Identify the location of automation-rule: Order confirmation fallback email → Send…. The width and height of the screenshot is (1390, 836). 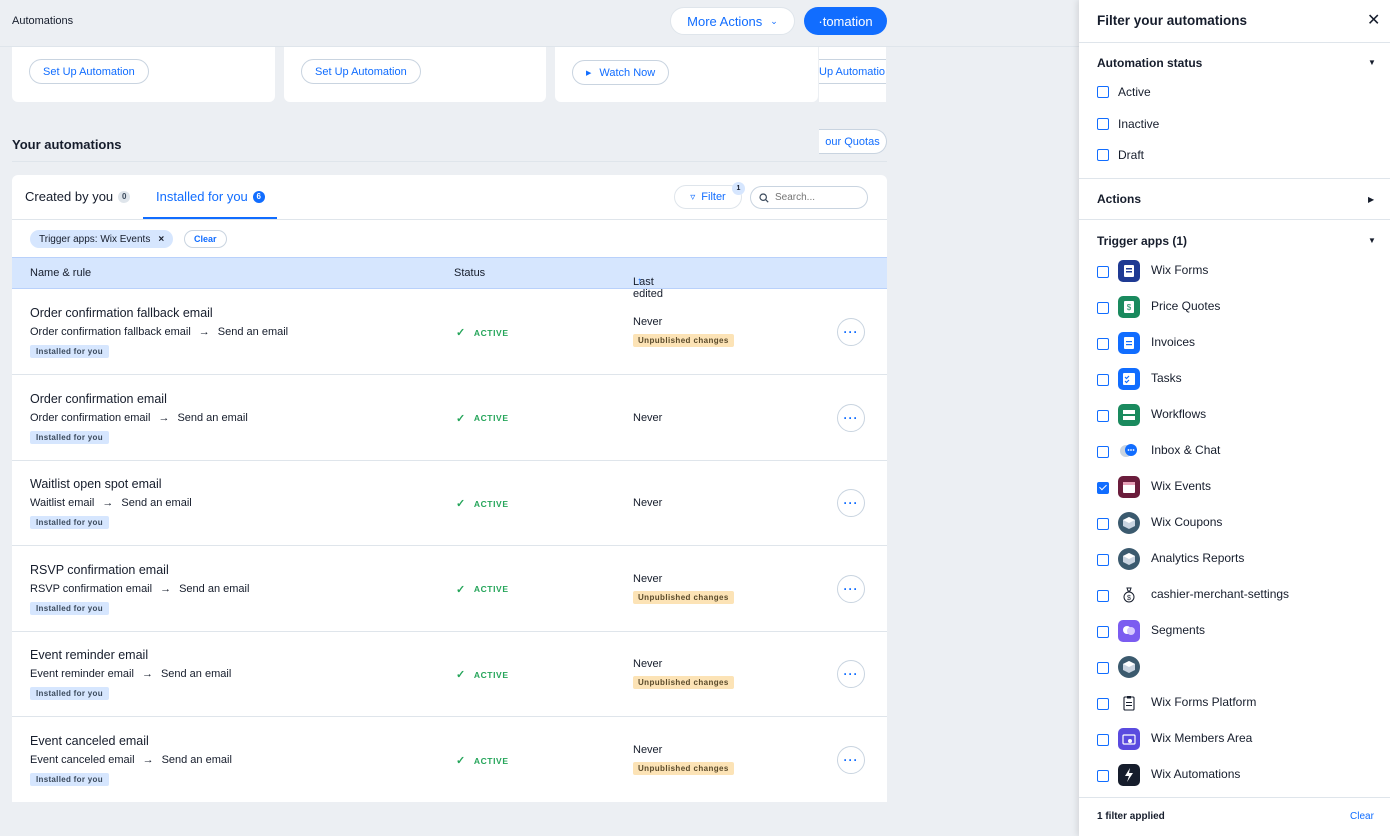
(159, 332).